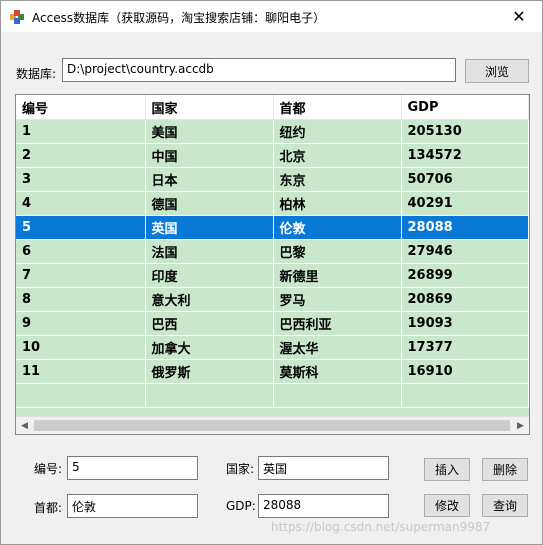  What do you see at coordinates (81, 179) in the screenshot?
I see `cell-id: 3` at bounding box center [81, 179].